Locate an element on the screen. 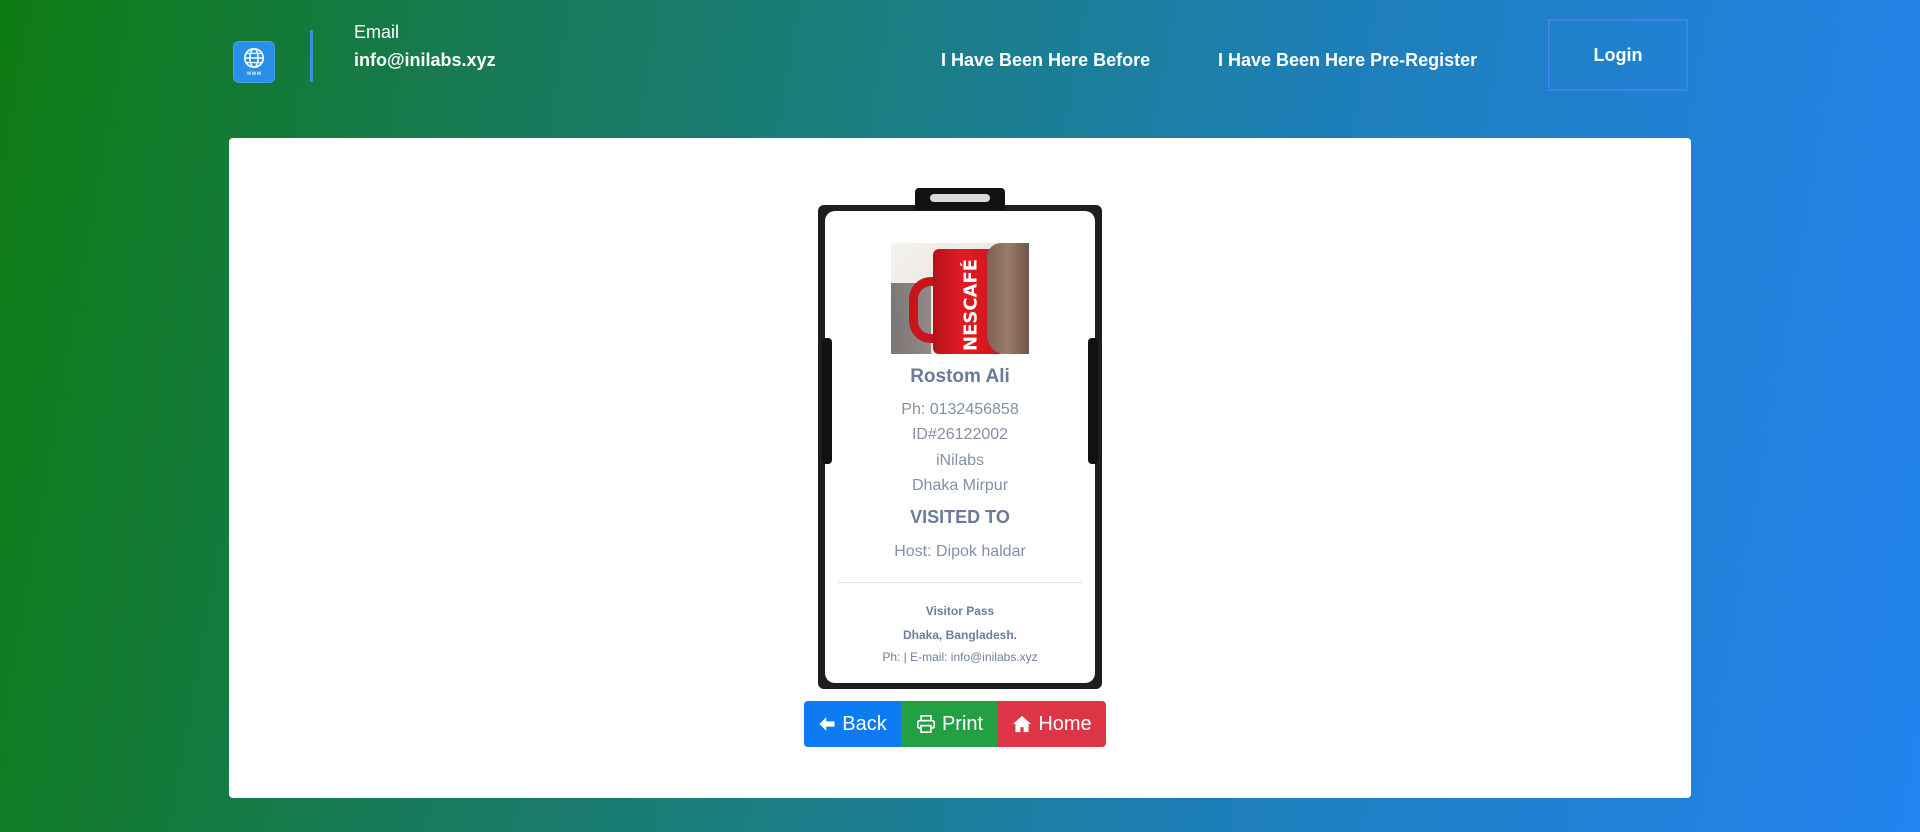 The height and width of the screenshot is (832, 1920). globe-icon is located at coordinates (254, 58).